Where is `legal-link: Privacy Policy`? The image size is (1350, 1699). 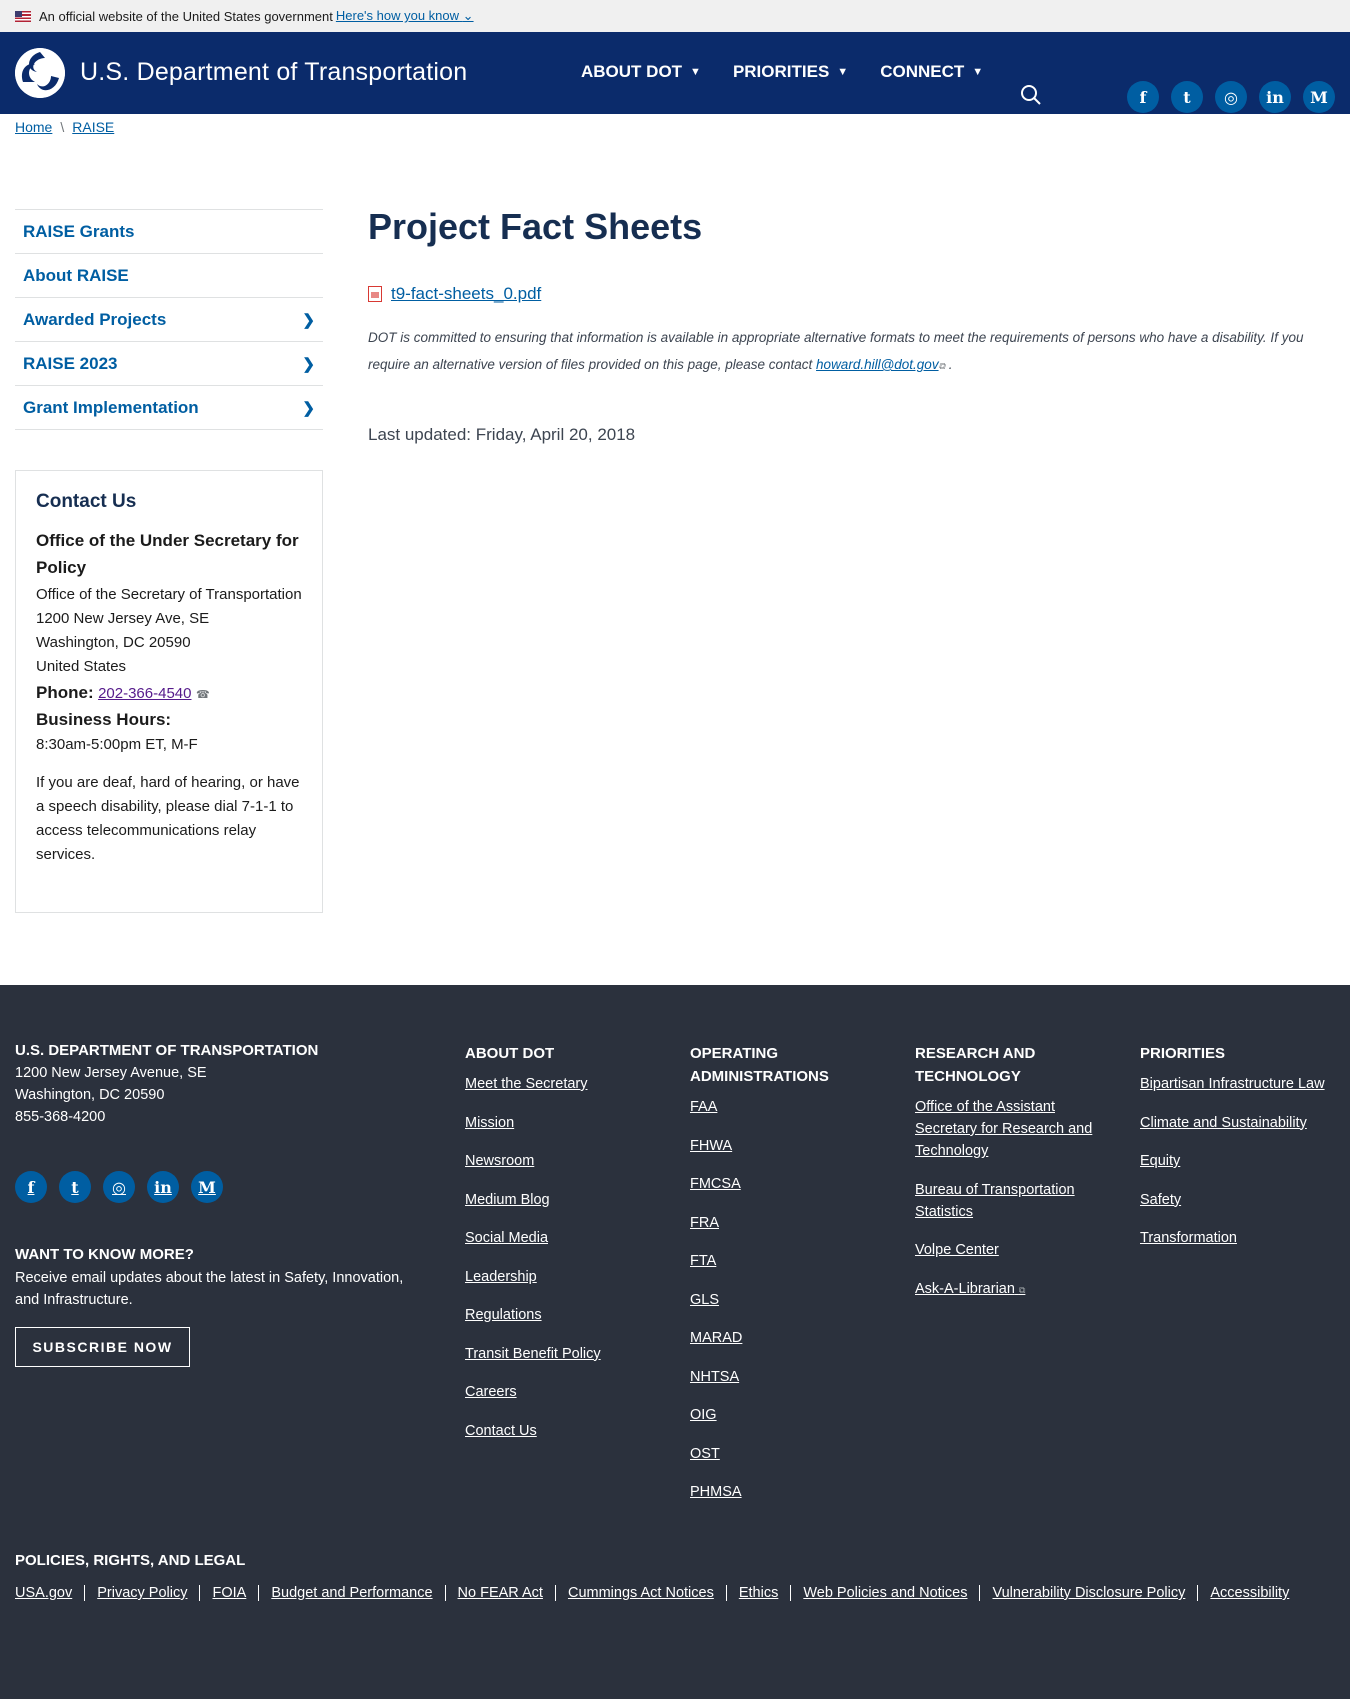 legal-link: Privacy Policy is located at coordinates (141, 1593).